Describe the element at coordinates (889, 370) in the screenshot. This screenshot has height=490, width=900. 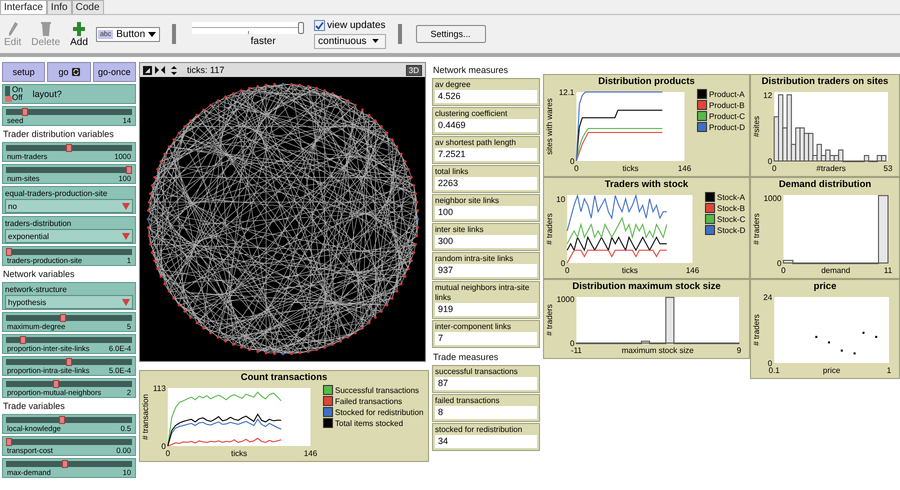
I see `tick-label: 1` at that location.